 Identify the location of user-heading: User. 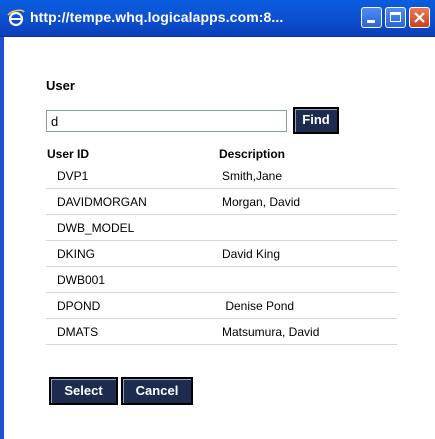
(60, 85).